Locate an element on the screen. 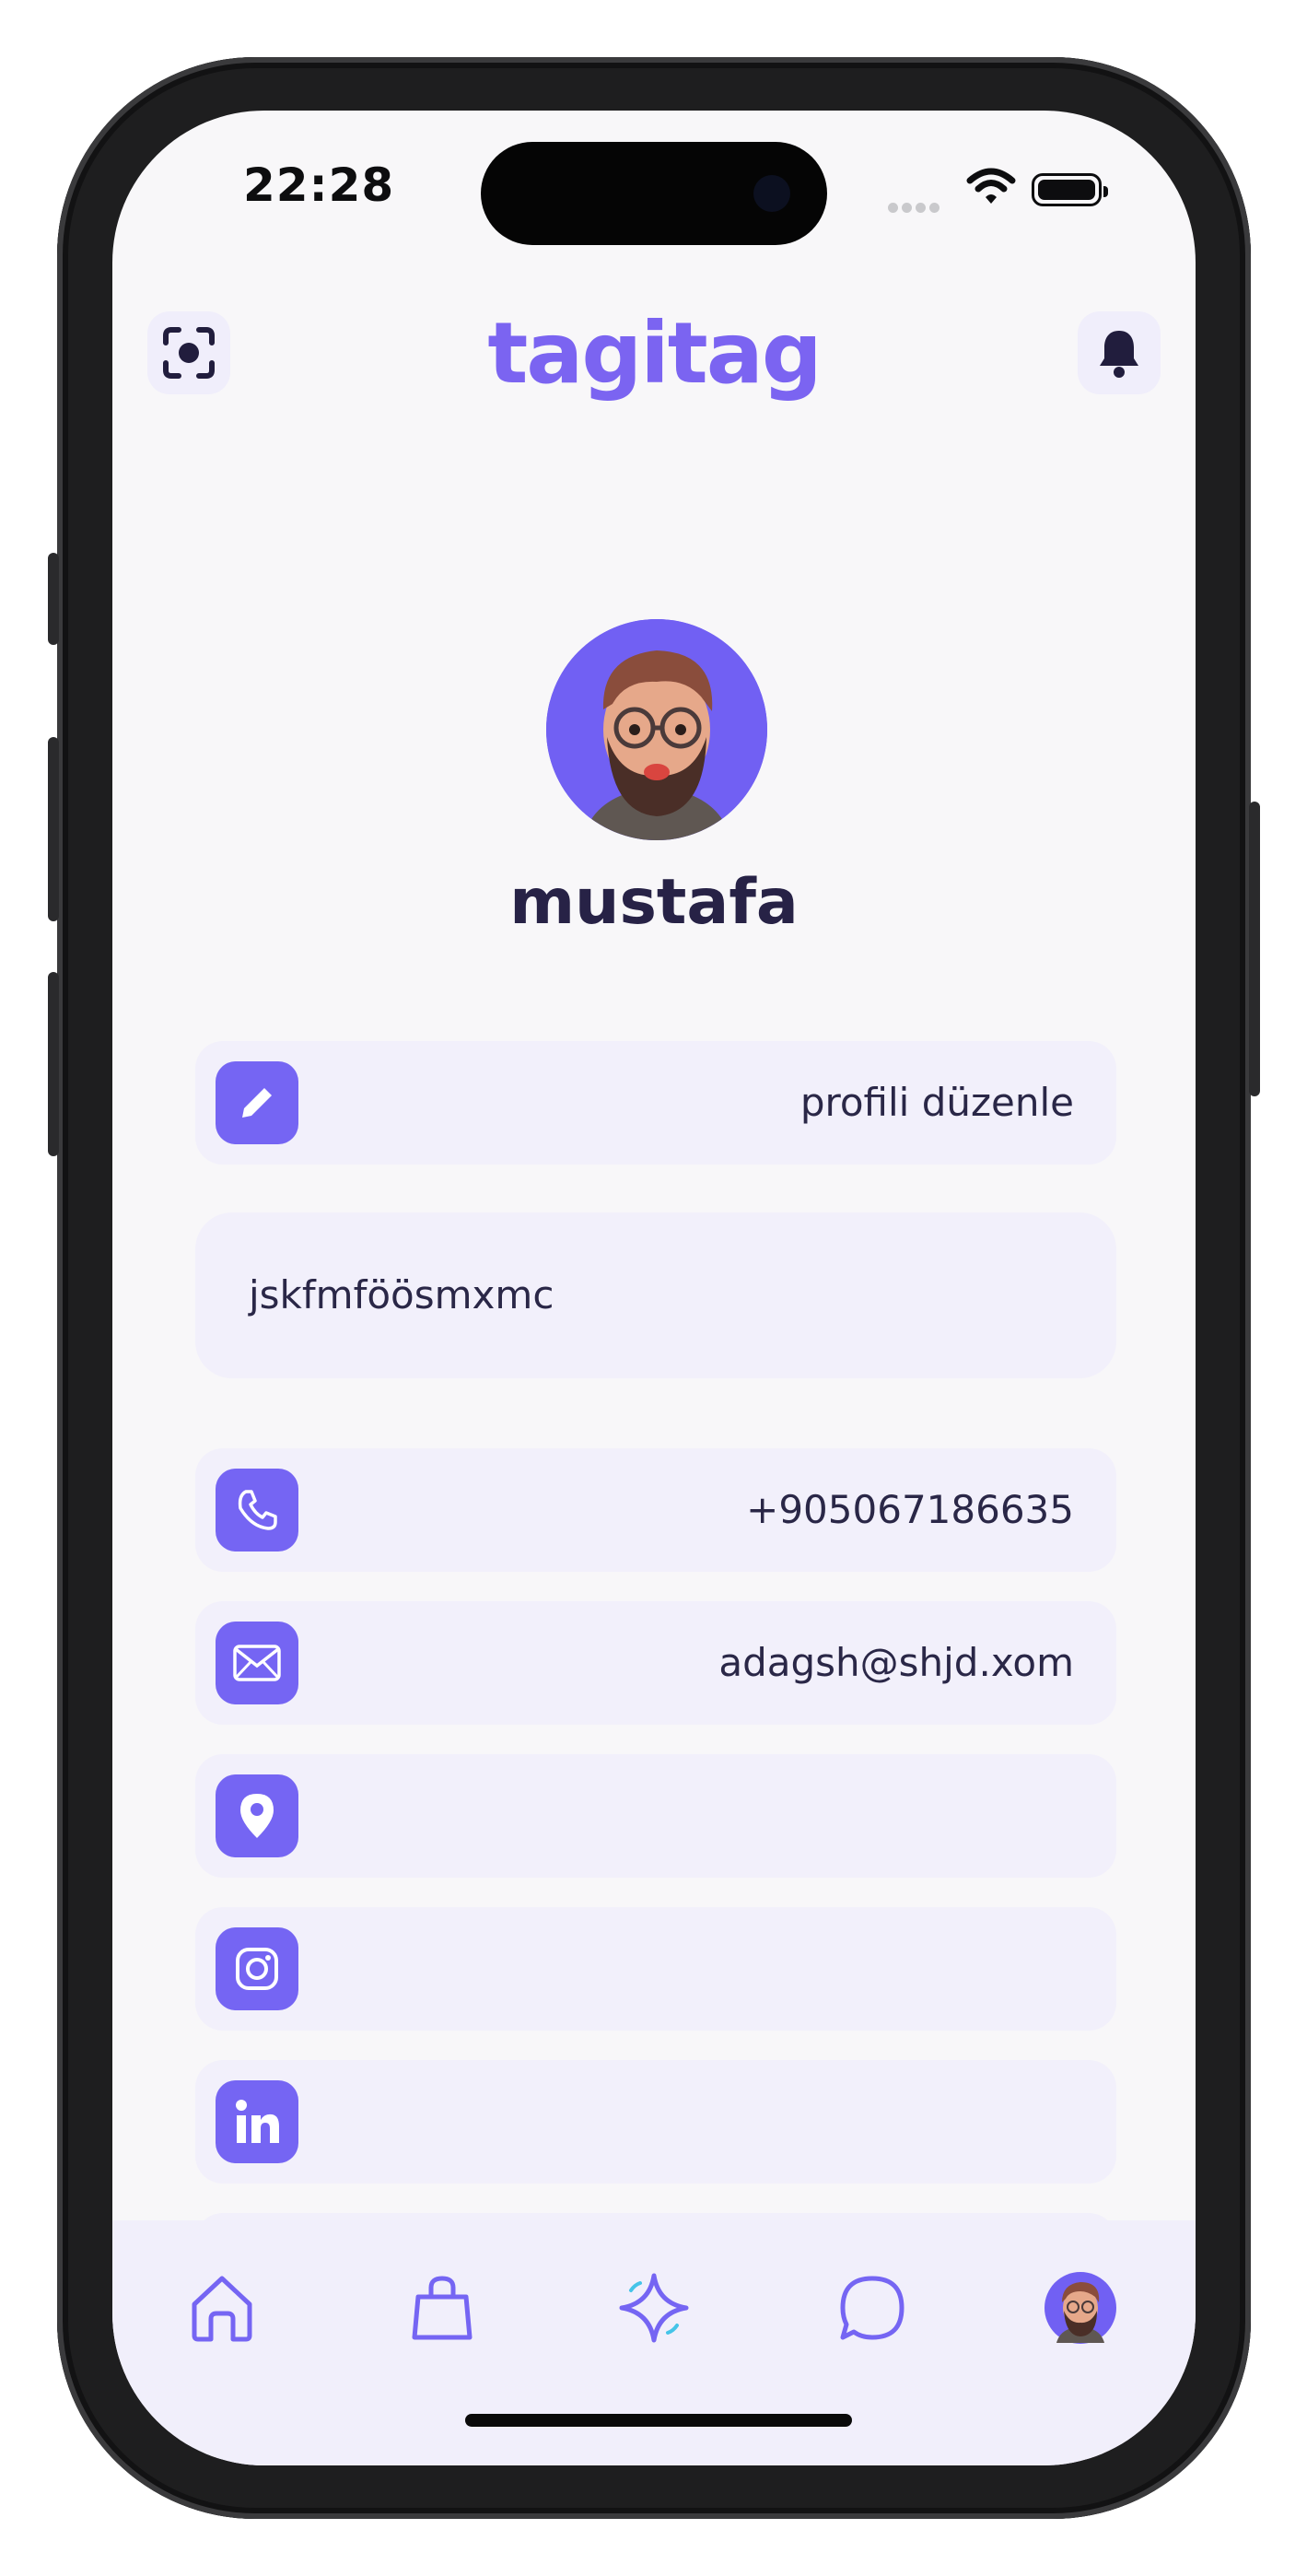  battery-icon is located at coordinates (1070, 189).